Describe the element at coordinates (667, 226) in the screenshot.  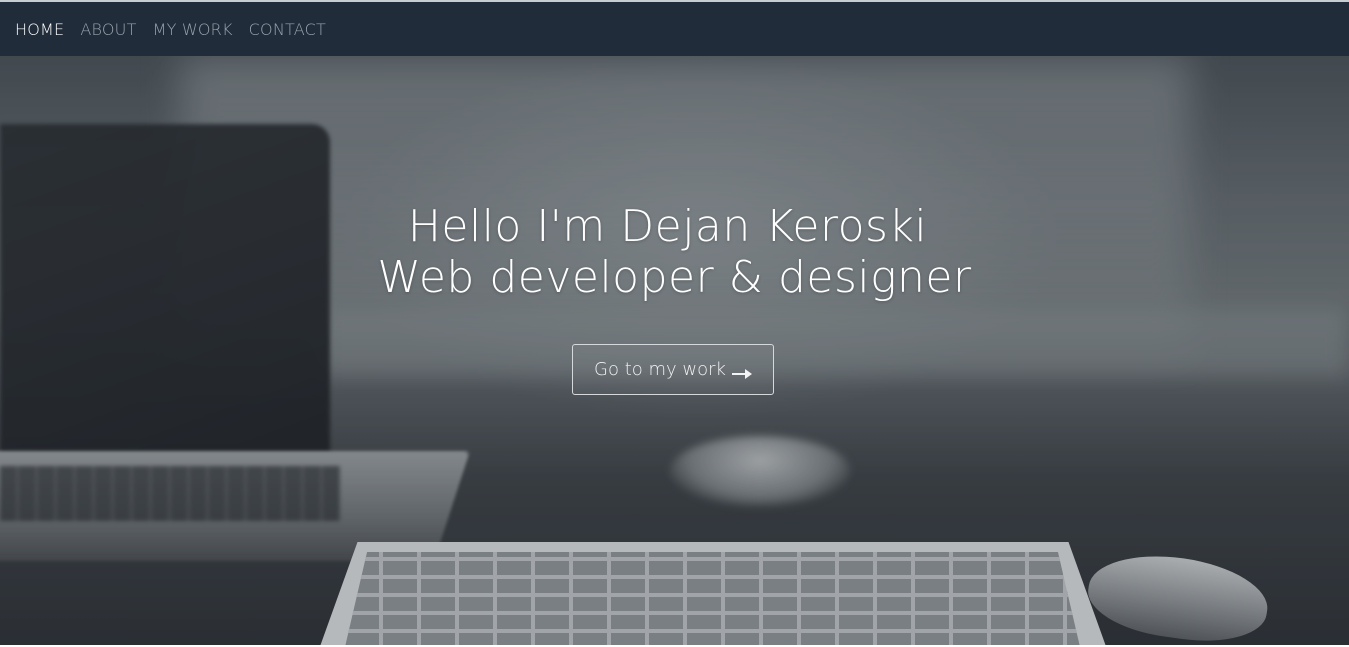
I see `hero-heading-name: Hello I'm Dejan Keroski` at that location.